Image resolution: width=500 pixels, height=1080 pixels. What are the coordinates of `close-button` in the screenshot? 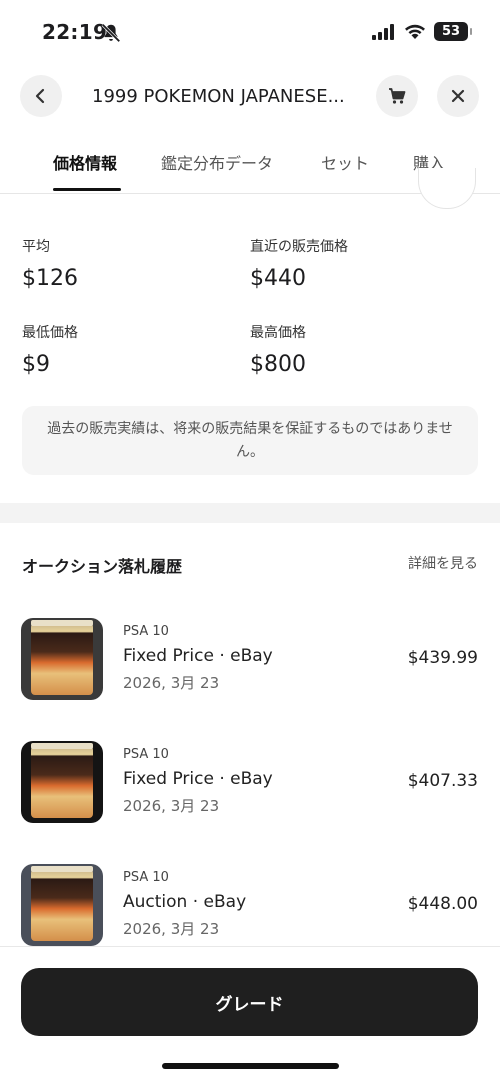 It's located at (458, 96).